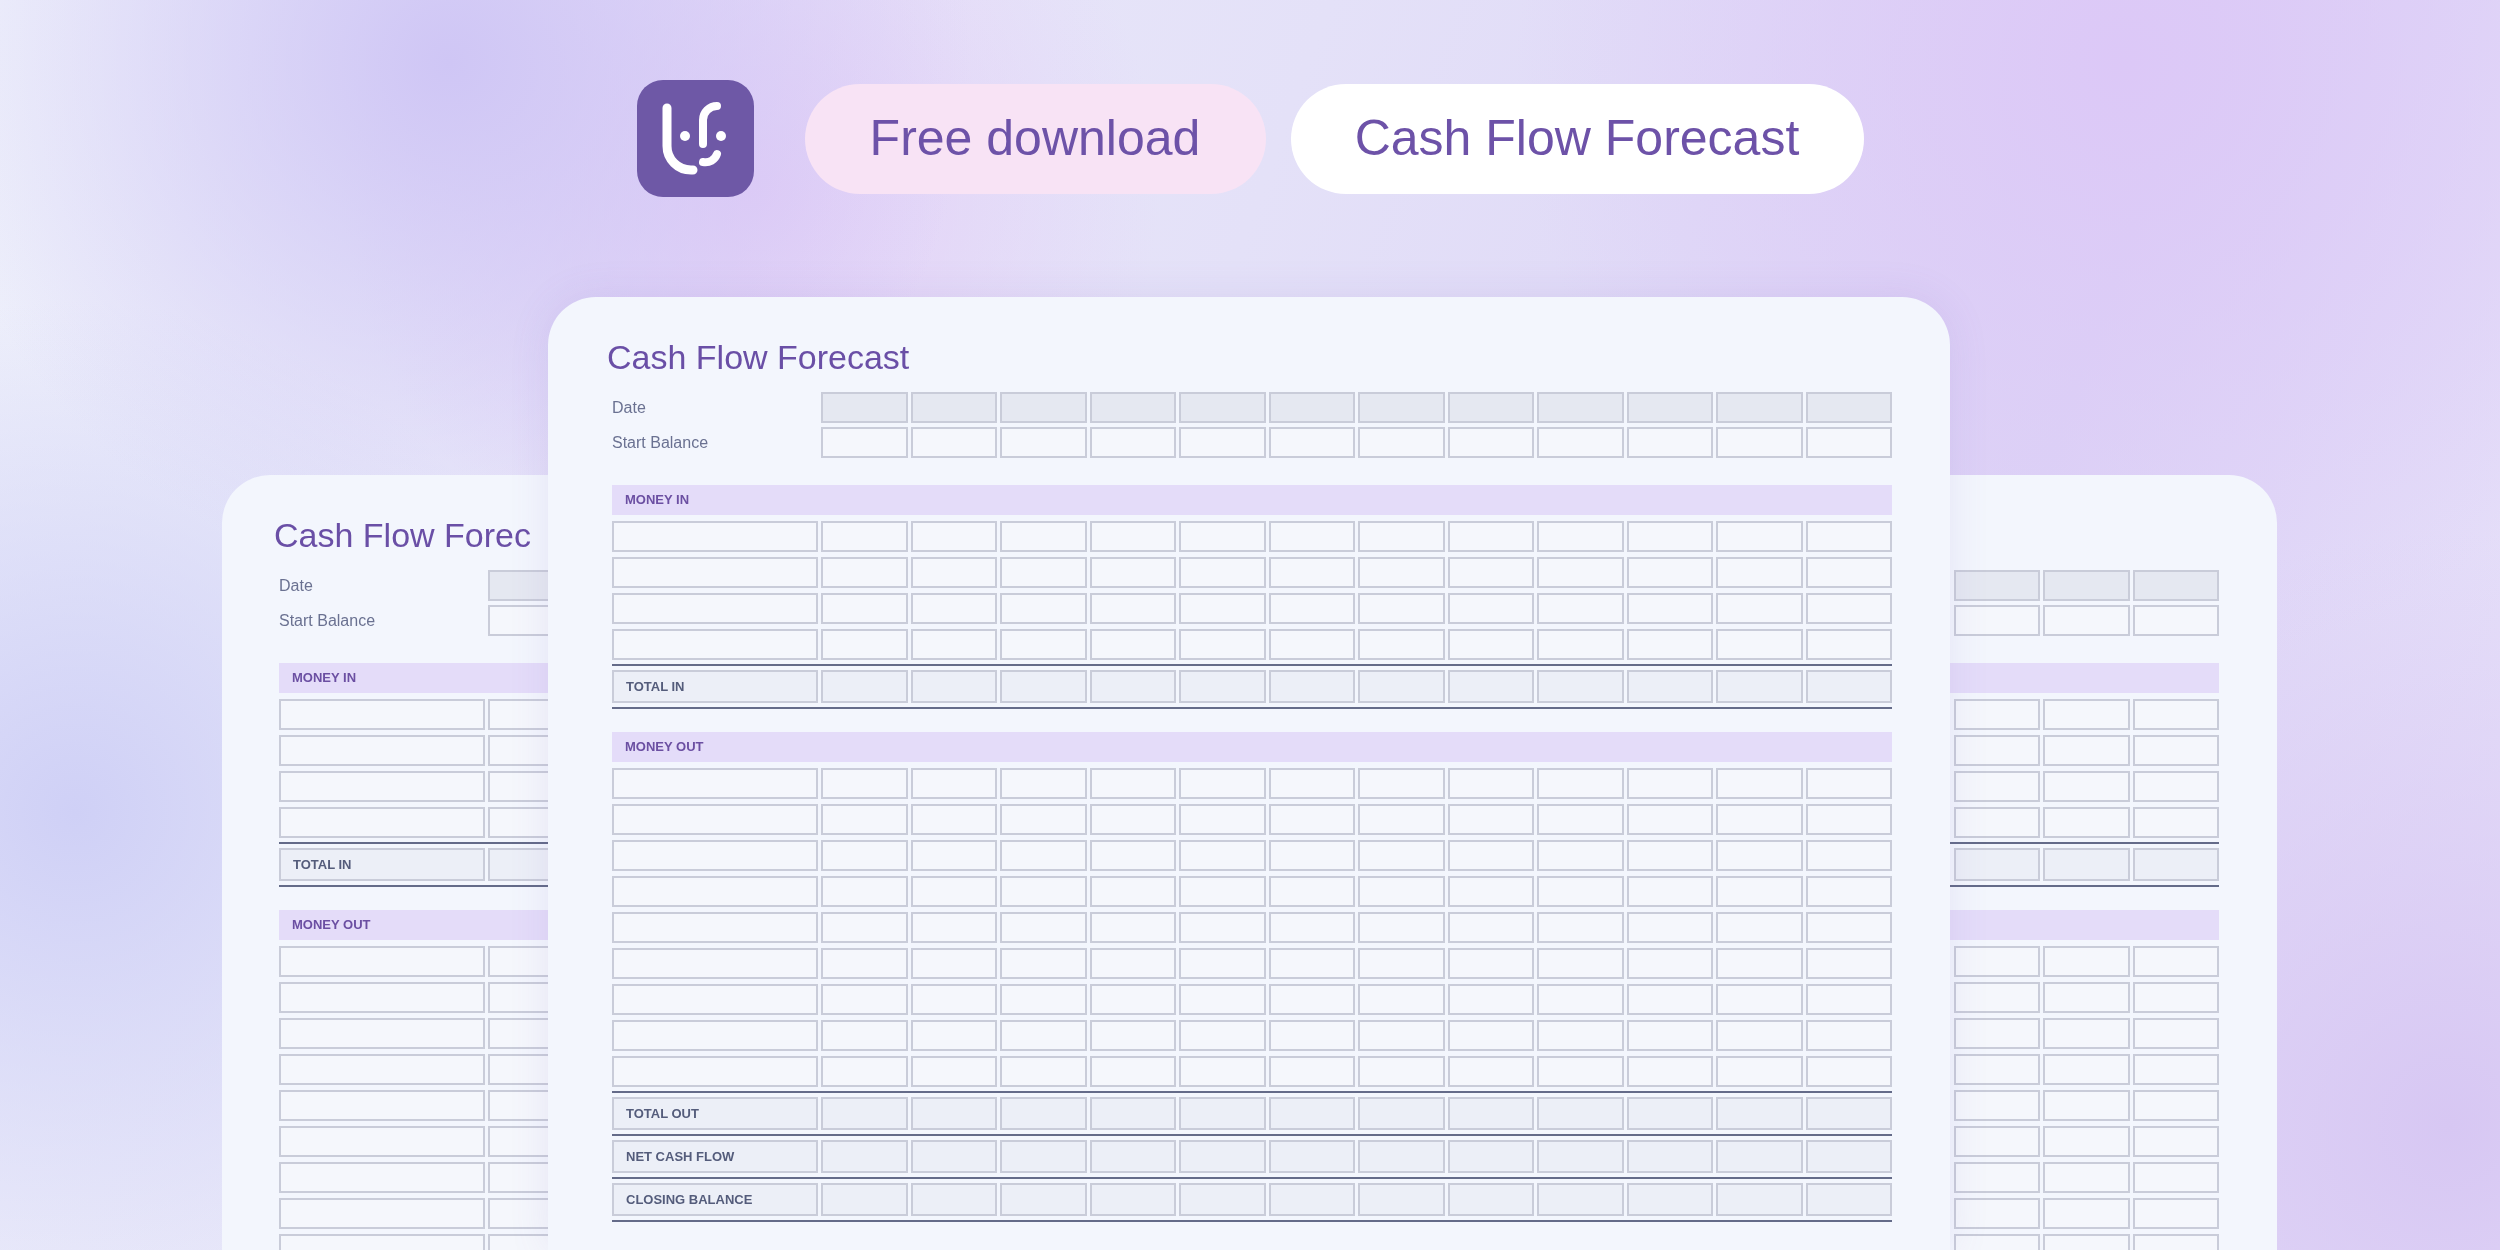 The height and width of the screenshot is (1250, 2500). Describe the element at coordinates (402, 535) in the screenshot. I see `sheet-title: Cash Flow Forec` at that location.